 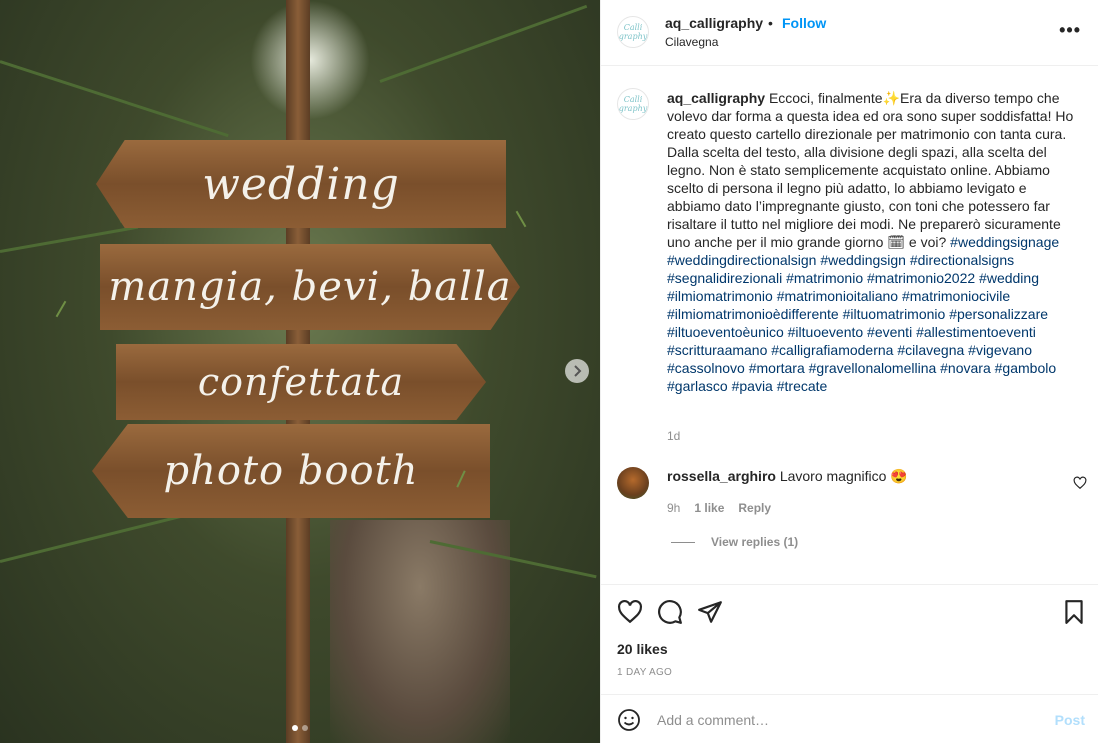 What do you see at coordinates (642, 649) in the screenshot?
I see `likes-count: 20 likes` at bounding box center [642, 649].